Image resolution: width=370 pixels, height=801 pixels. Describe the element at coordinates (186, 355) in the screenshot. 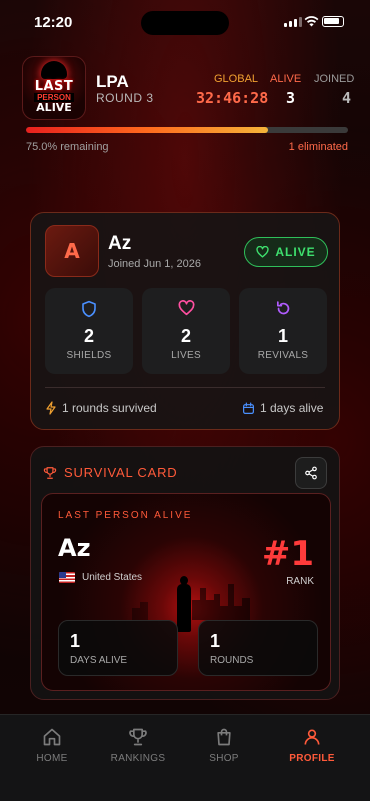

I see `lives-label: LIVES` at that location.